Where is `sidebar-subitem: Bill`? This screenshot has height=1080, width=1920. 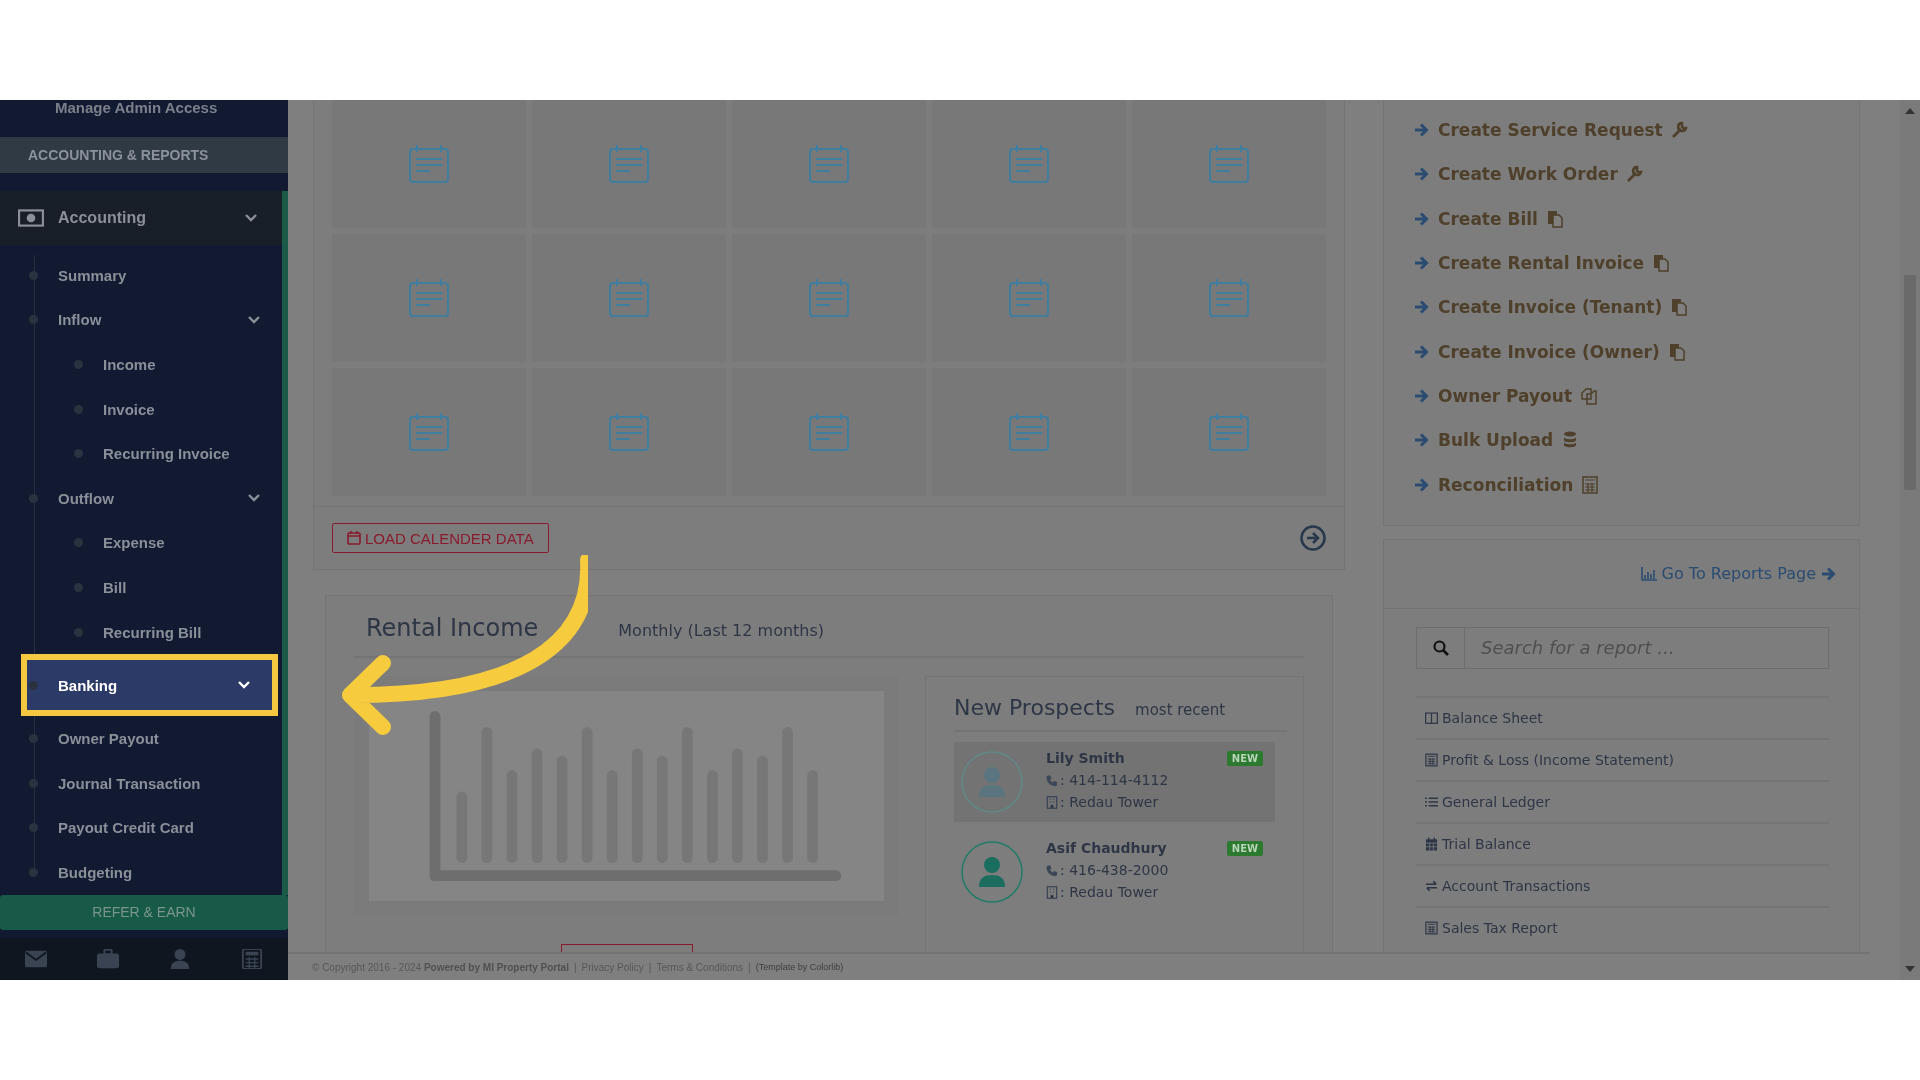 sidebar-subitem: Bill is located at coordinates (141, 587).